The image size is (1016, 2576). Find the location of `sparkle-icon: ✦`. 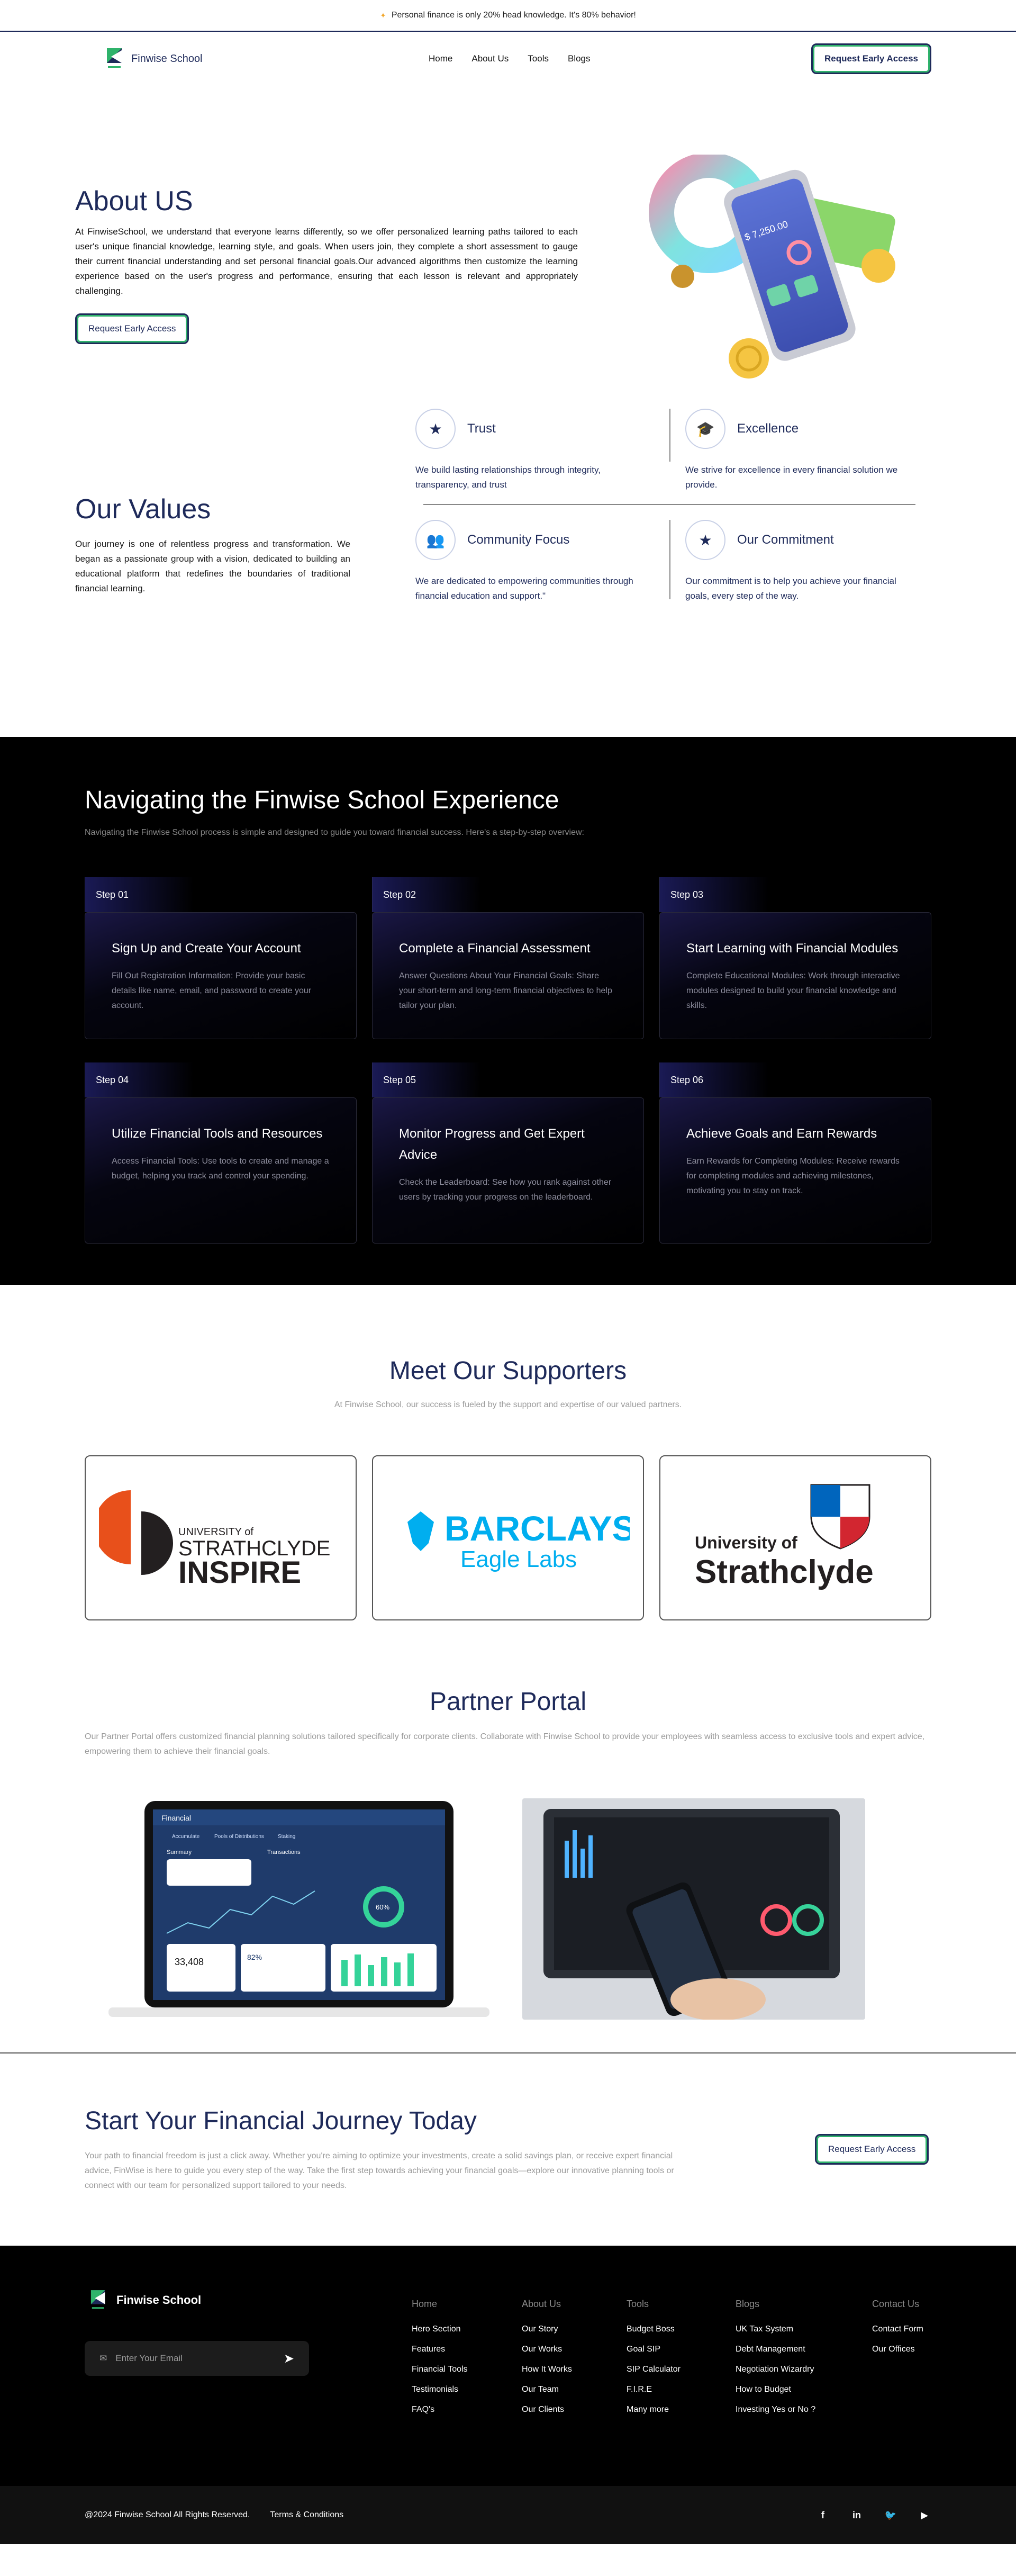

sparkle-icon: ✦ is located at coordinates (383, 16).